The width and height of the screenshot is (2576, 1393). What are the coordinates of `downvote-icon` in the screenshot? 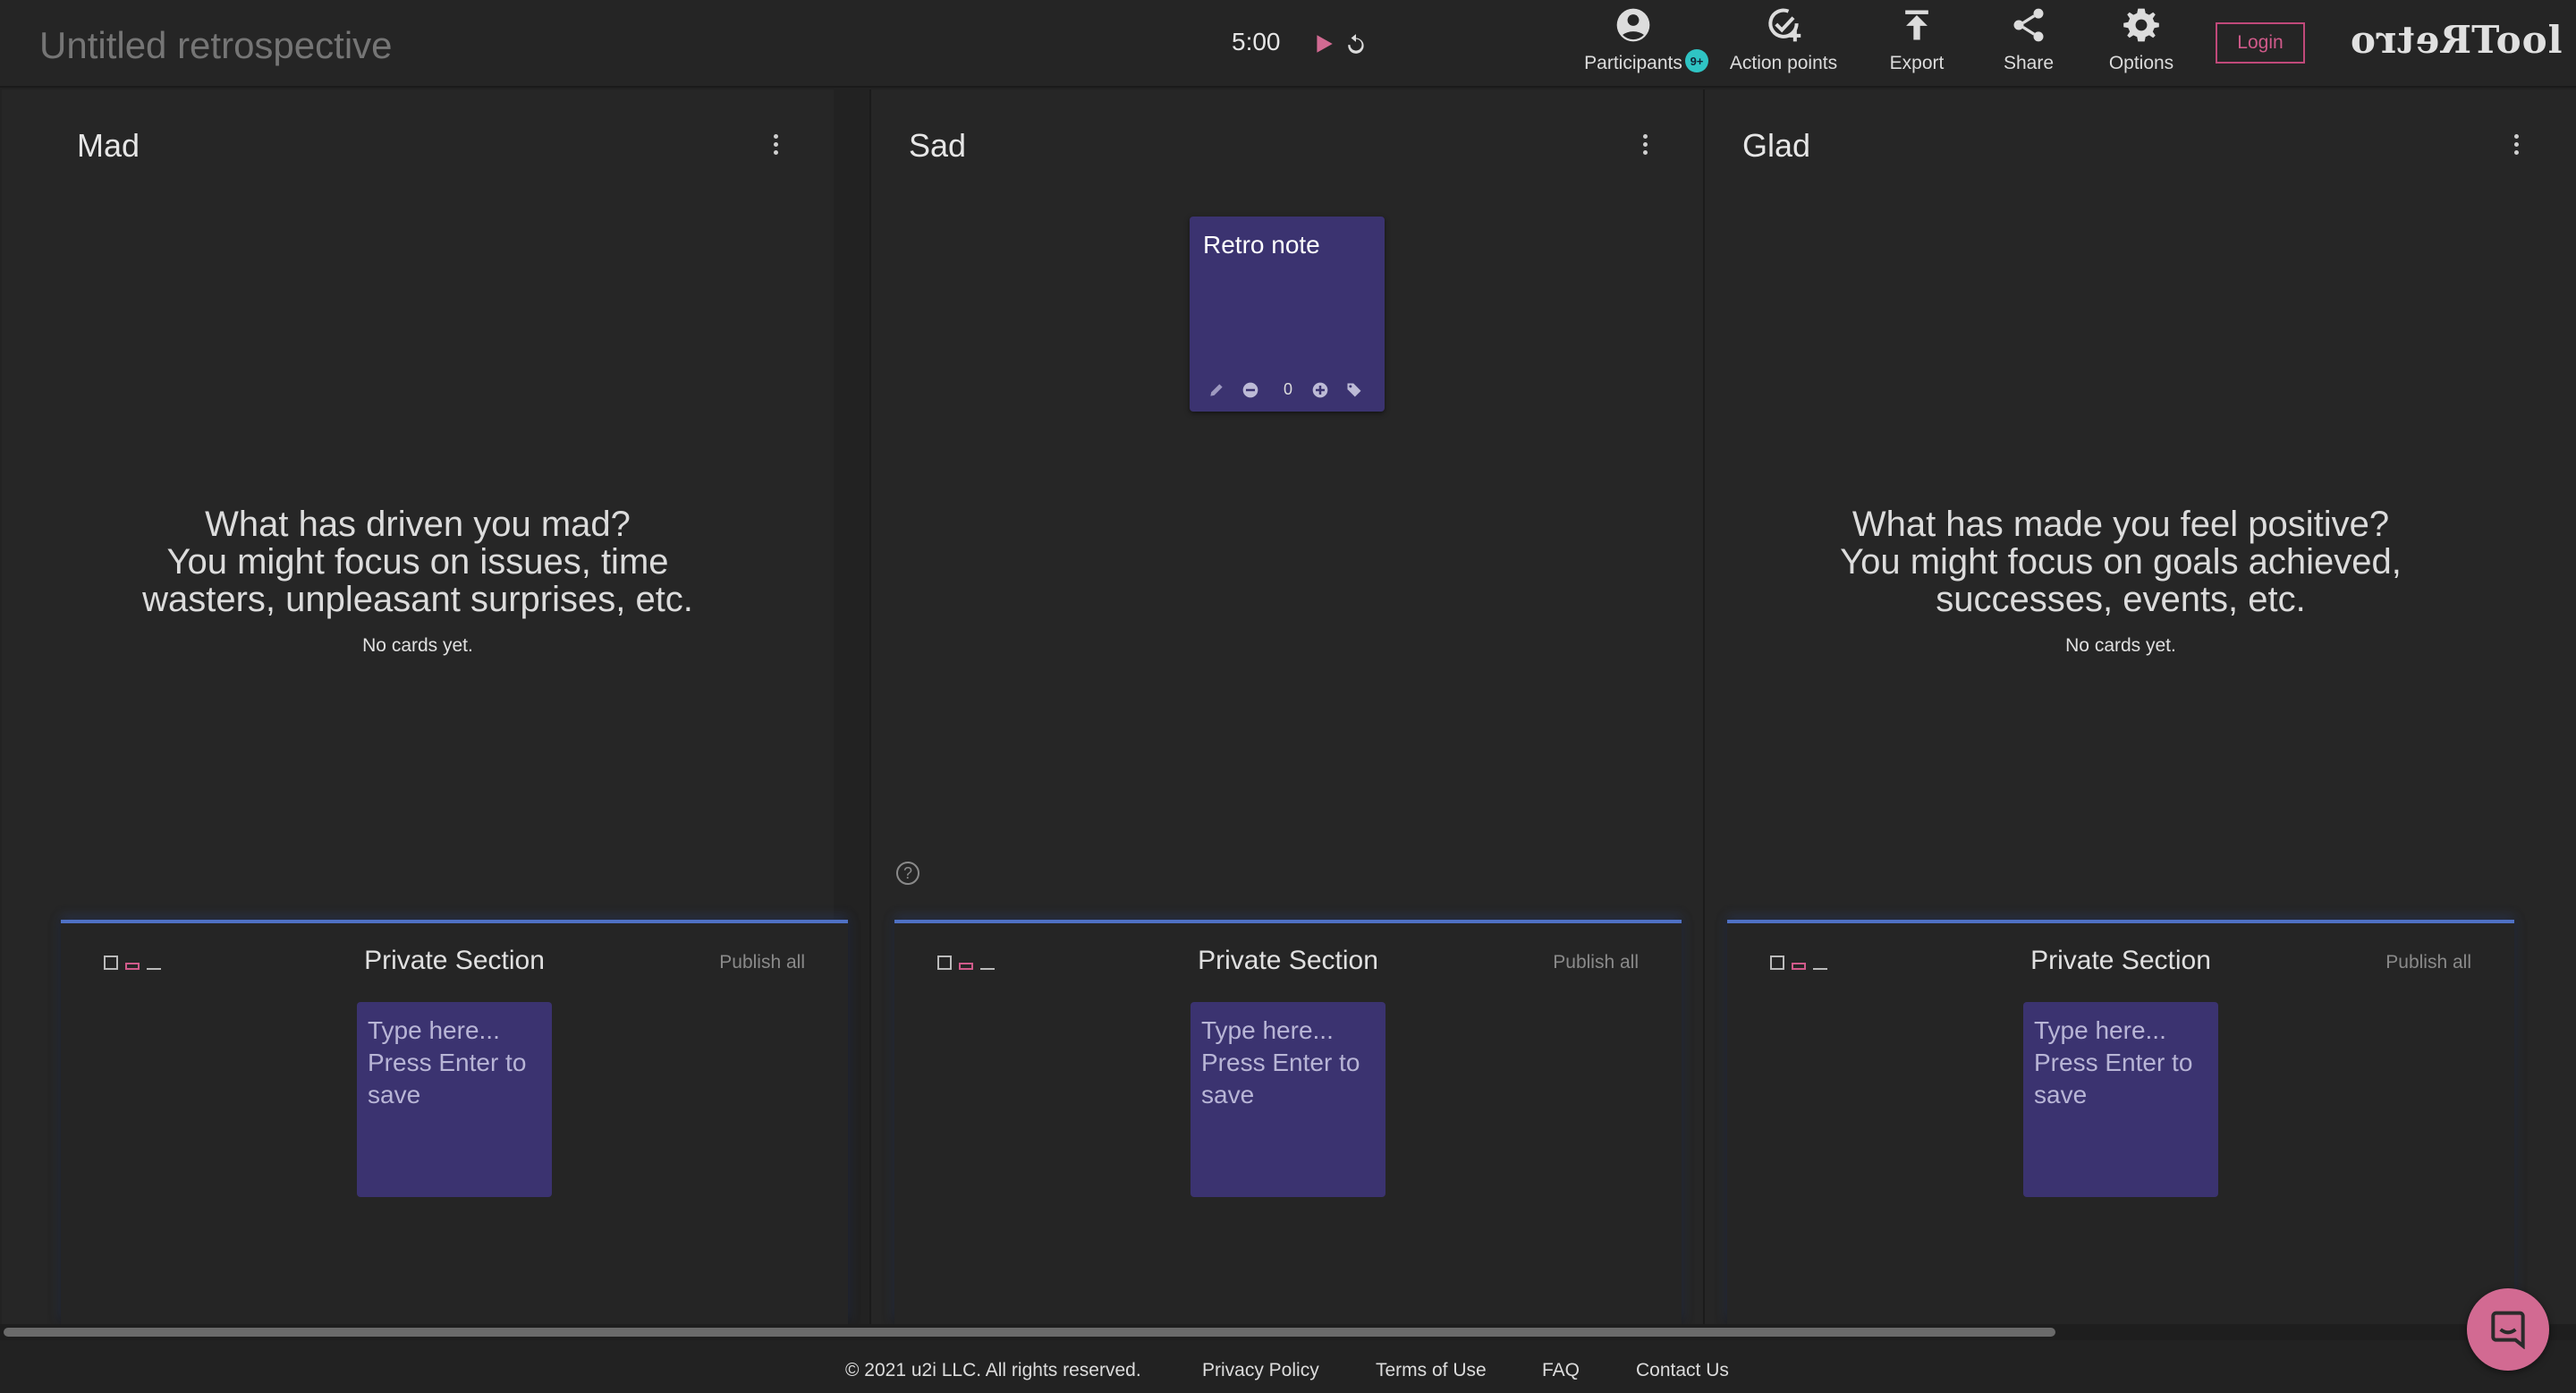 It's located at (1250, 390).